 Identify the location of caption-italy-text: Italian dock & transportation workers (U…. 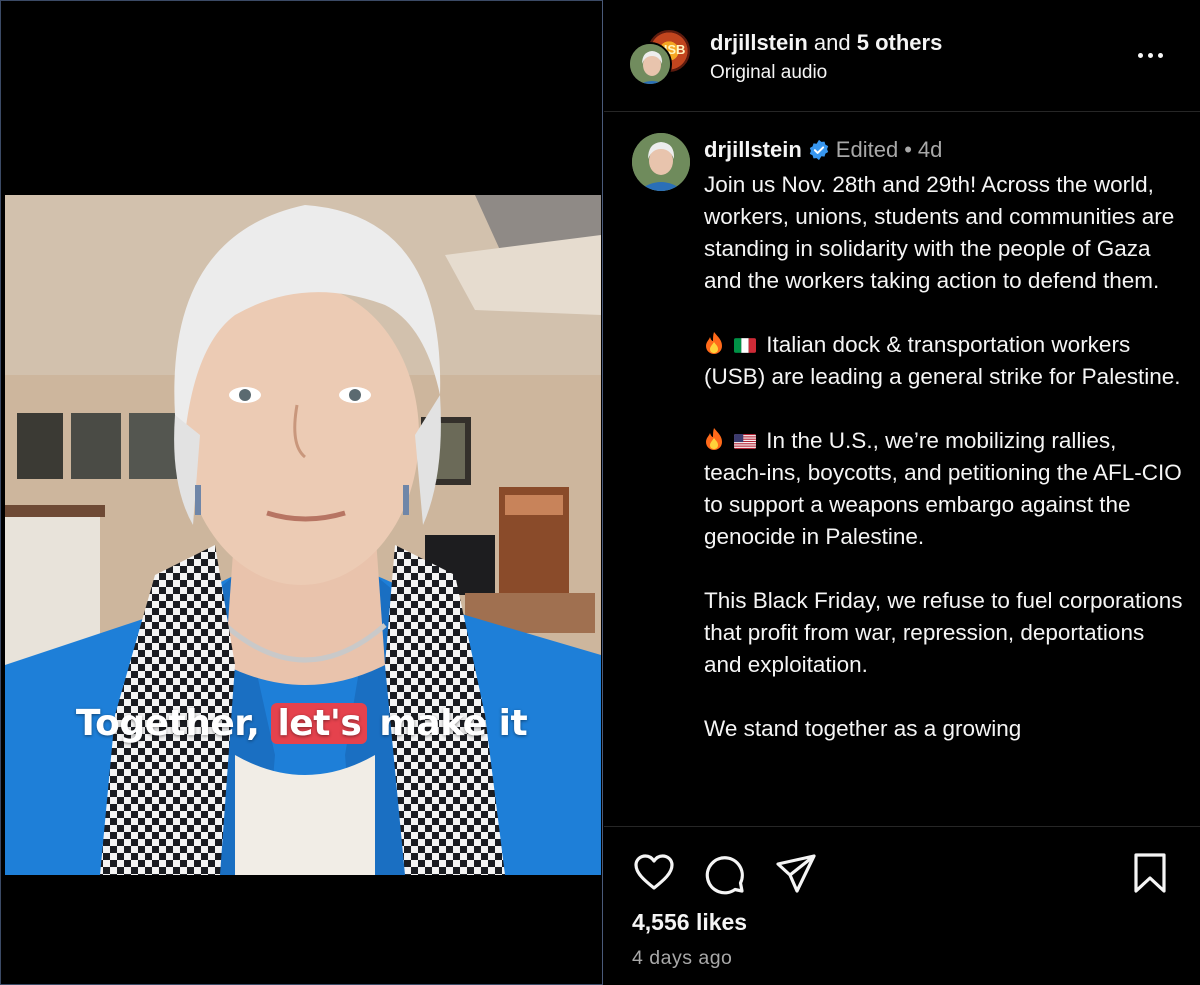
(942, 360).